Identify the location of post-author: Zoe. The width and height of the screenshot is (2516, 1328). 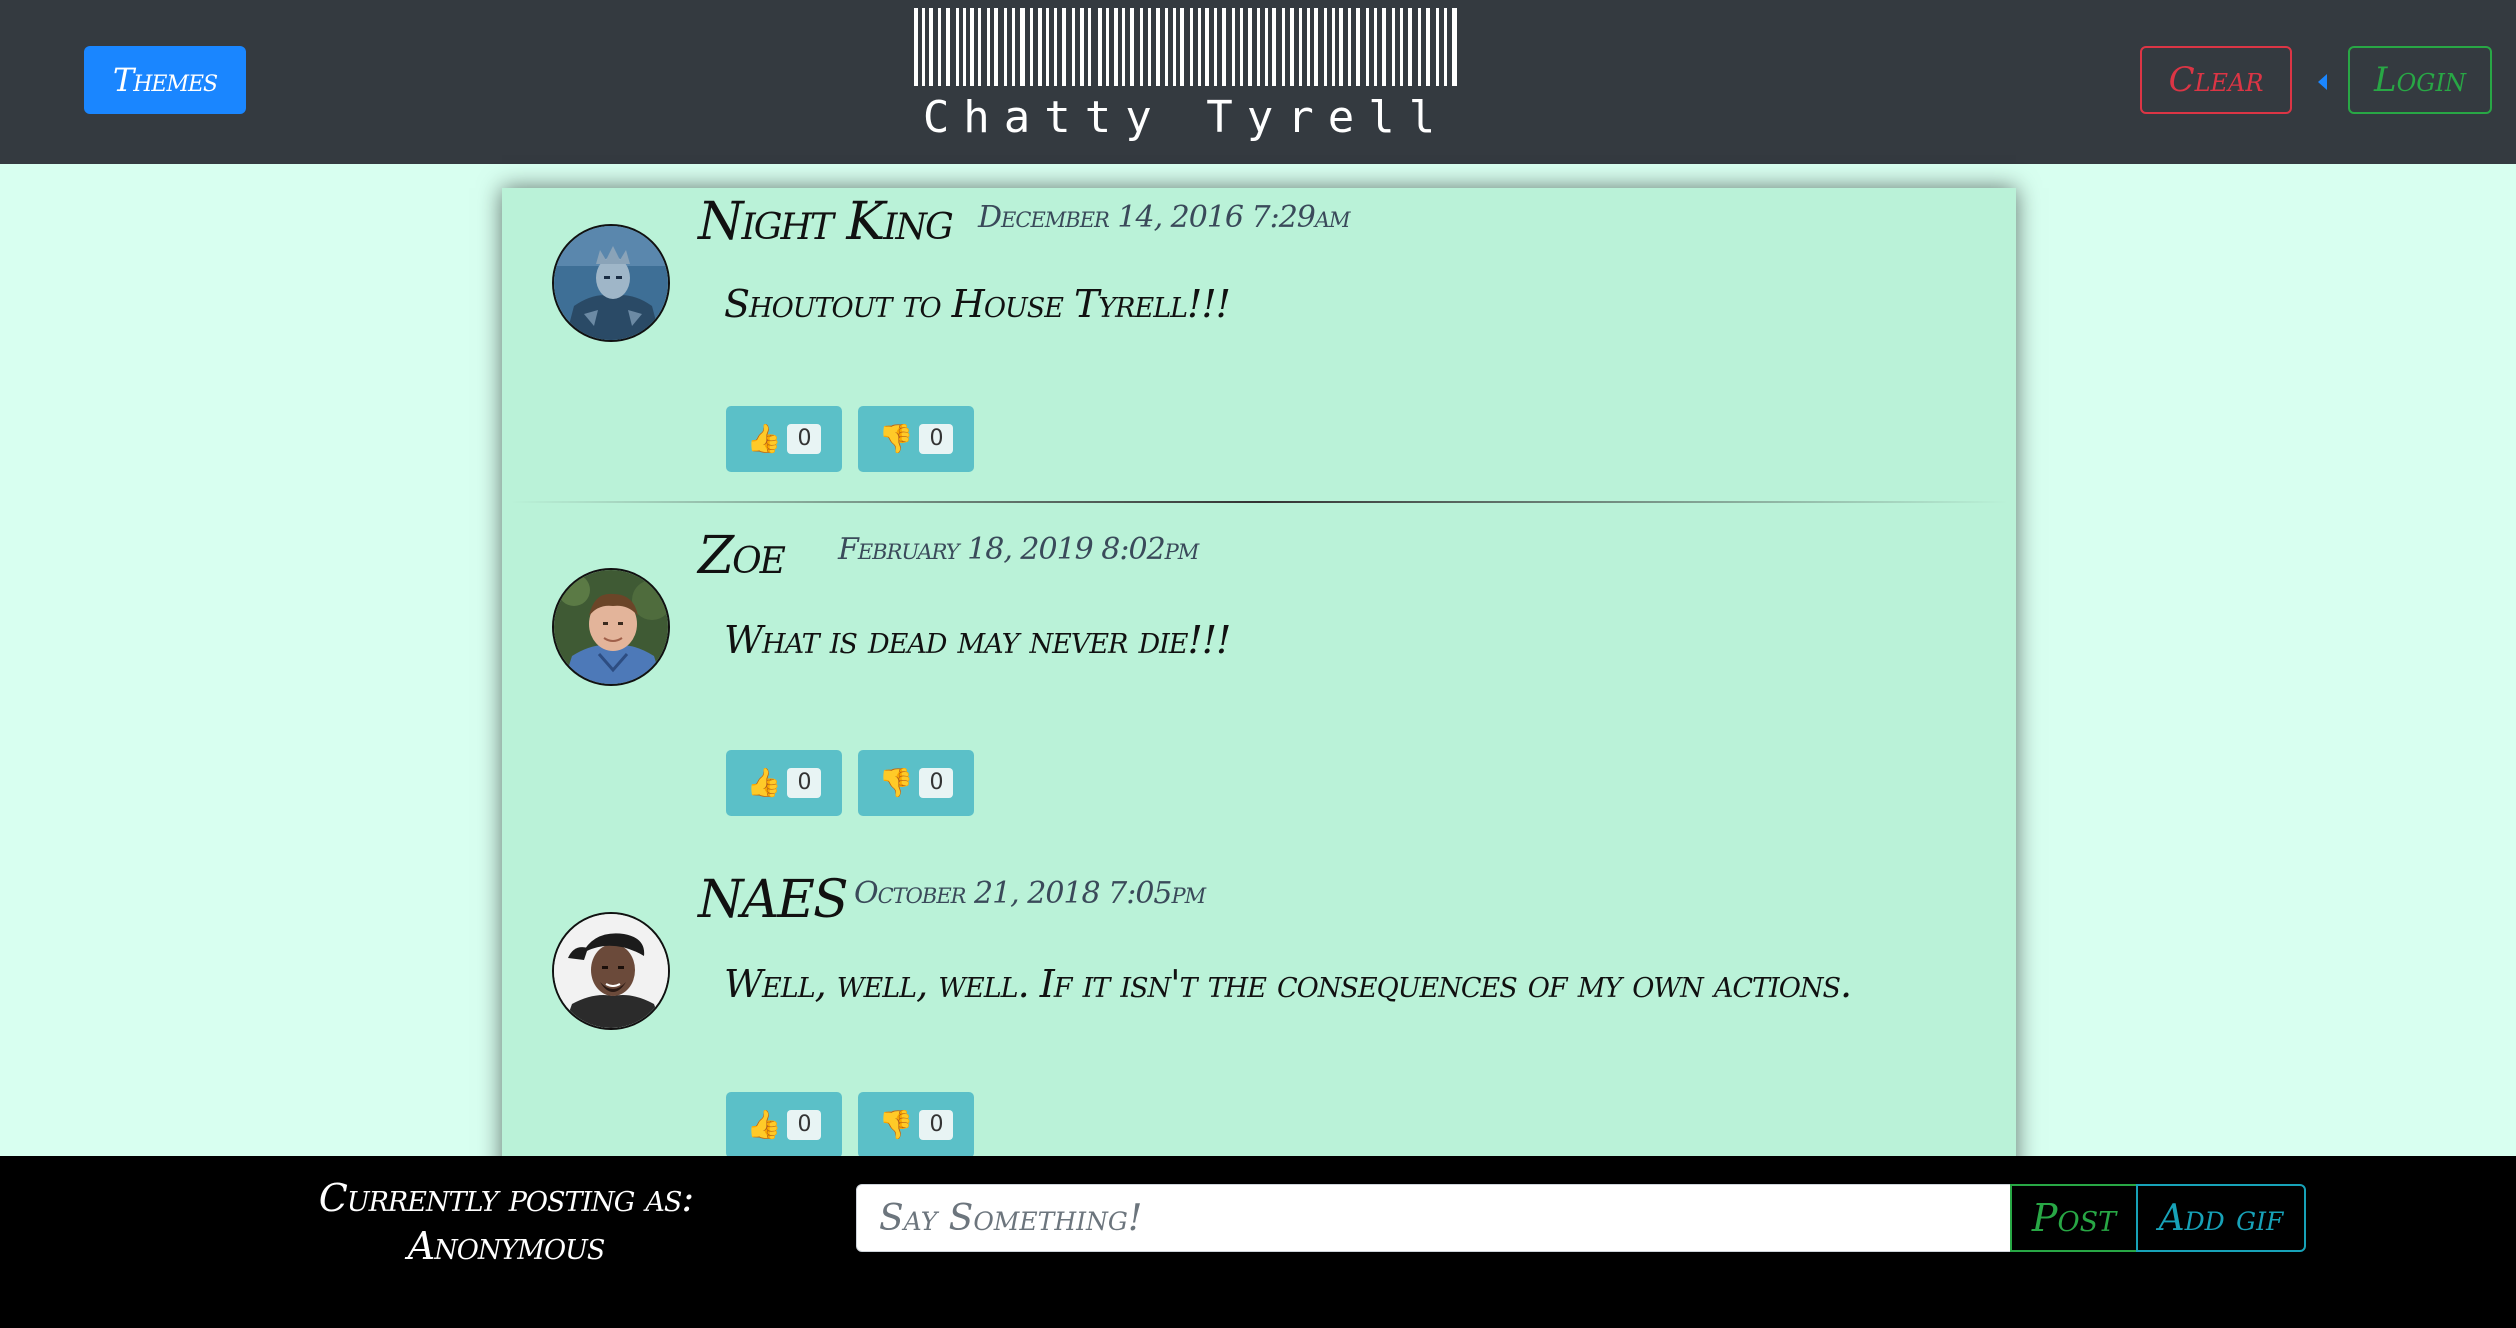
(742, 556).